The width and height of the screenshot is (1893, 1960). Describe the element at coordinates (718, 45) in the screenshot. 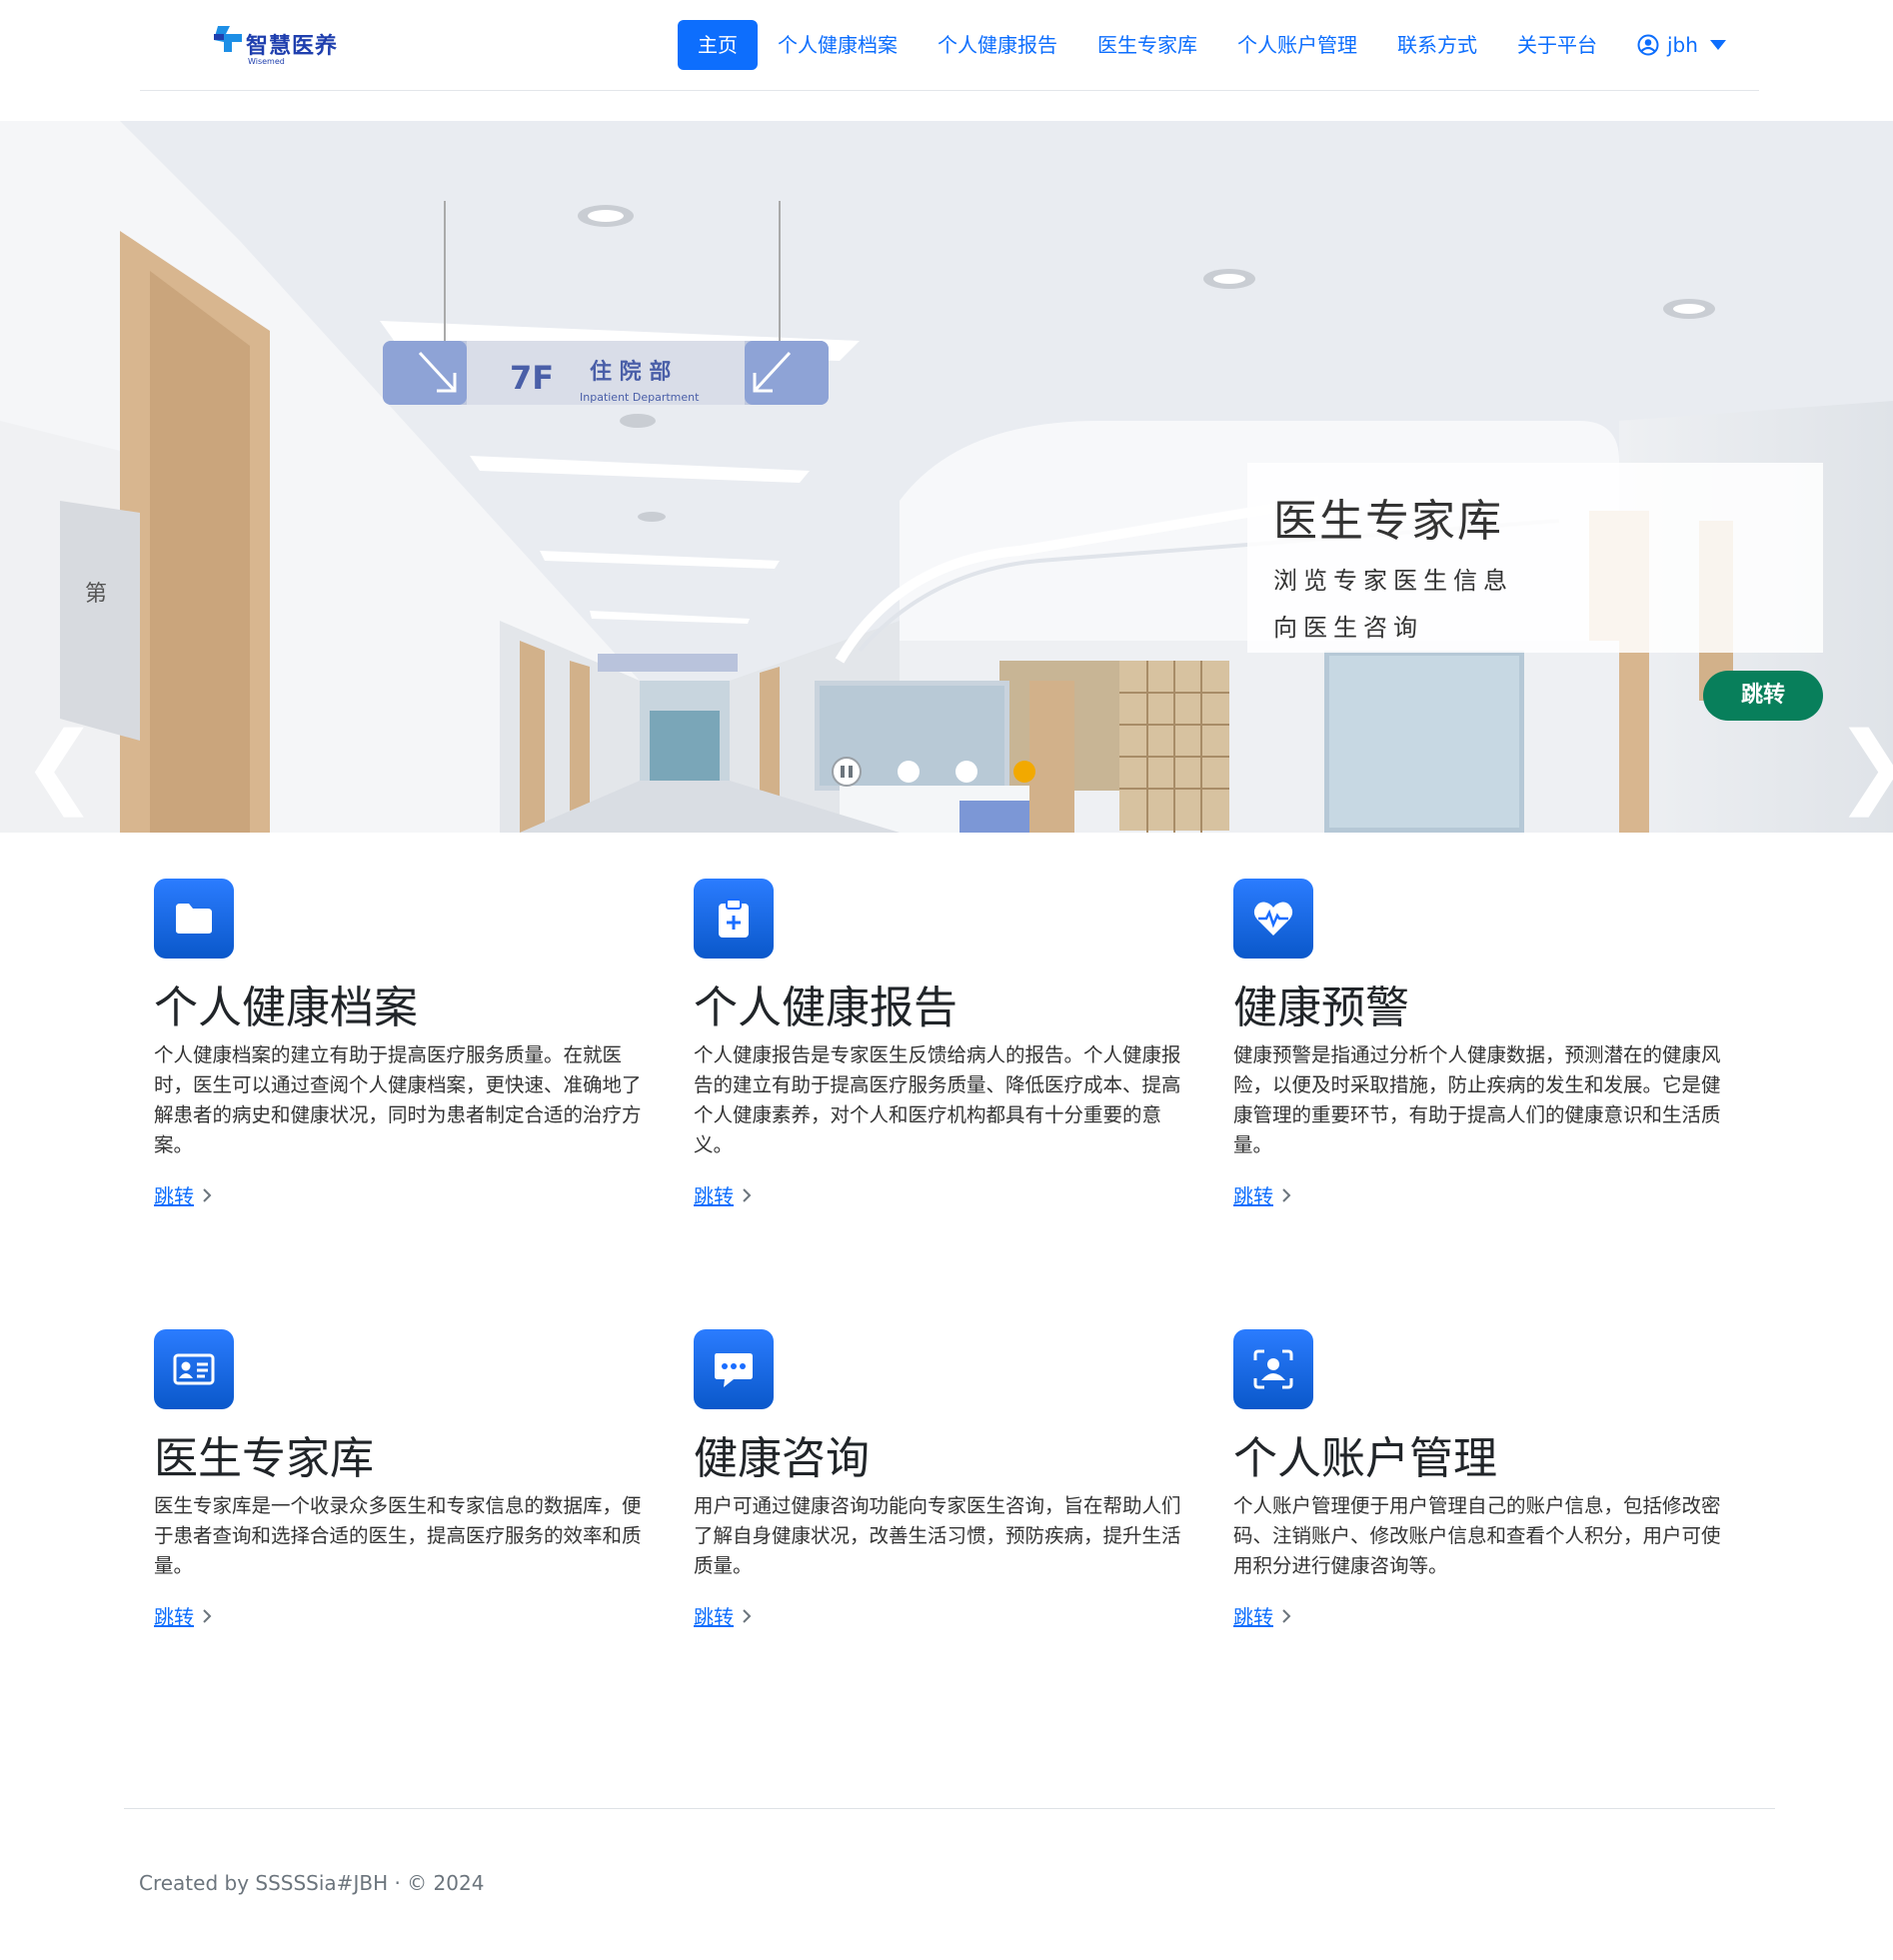

I see `nav-home: 主页` at that location.